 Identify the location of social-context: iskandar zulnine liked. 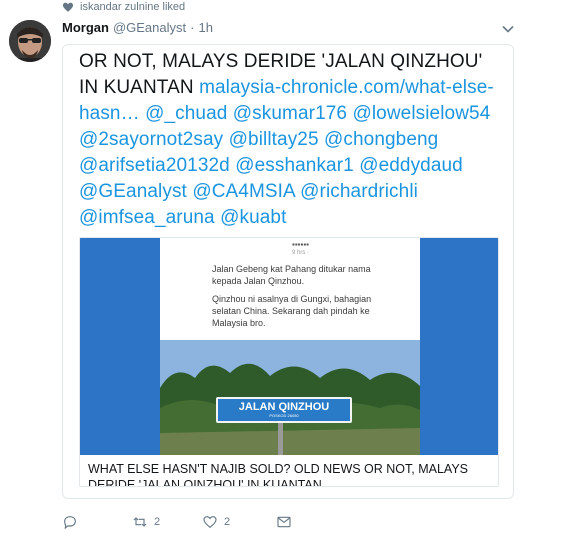
(123, 7).